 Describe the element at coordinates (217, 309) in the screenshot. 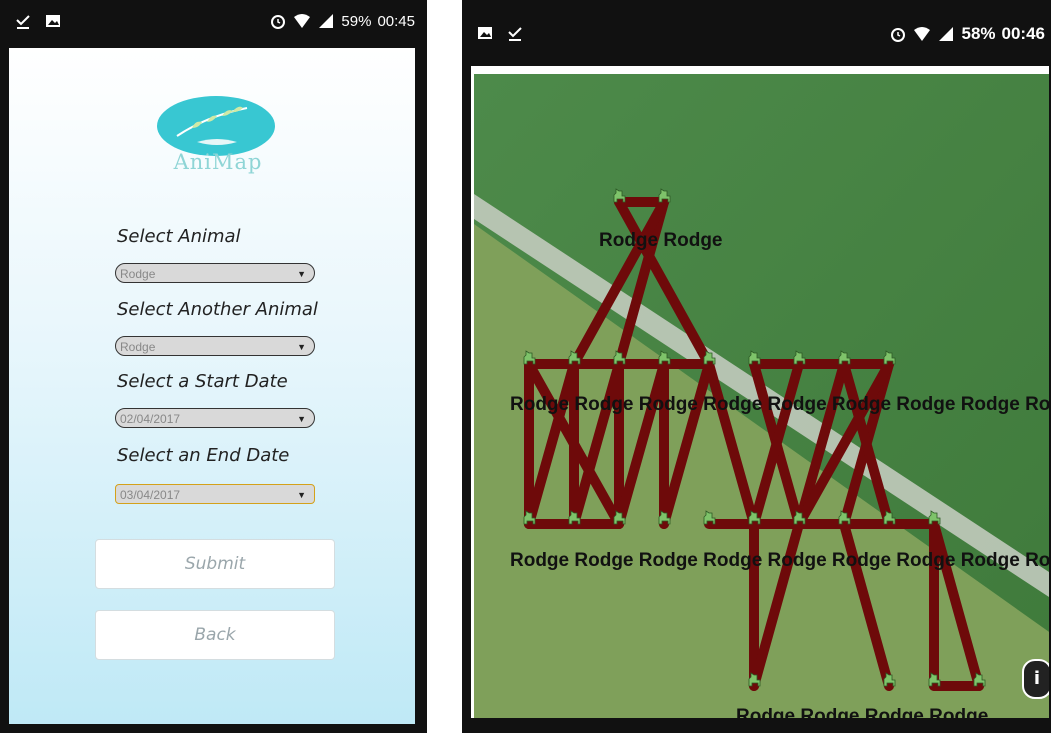

I see `select-another-animal-label: Select Another Animal` at that location.